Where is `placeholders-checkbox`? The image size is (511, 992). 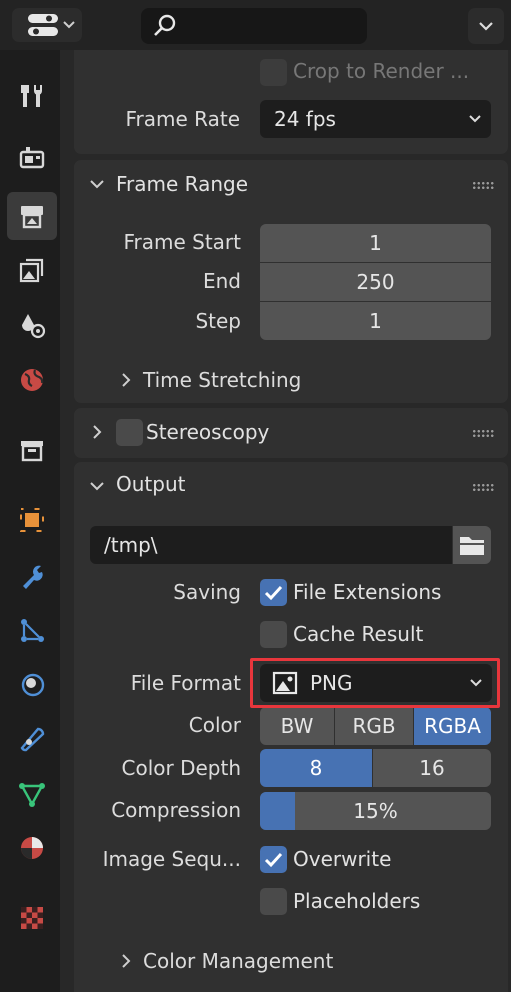 placeholders-checkbox is located at coordinates (273, 901).